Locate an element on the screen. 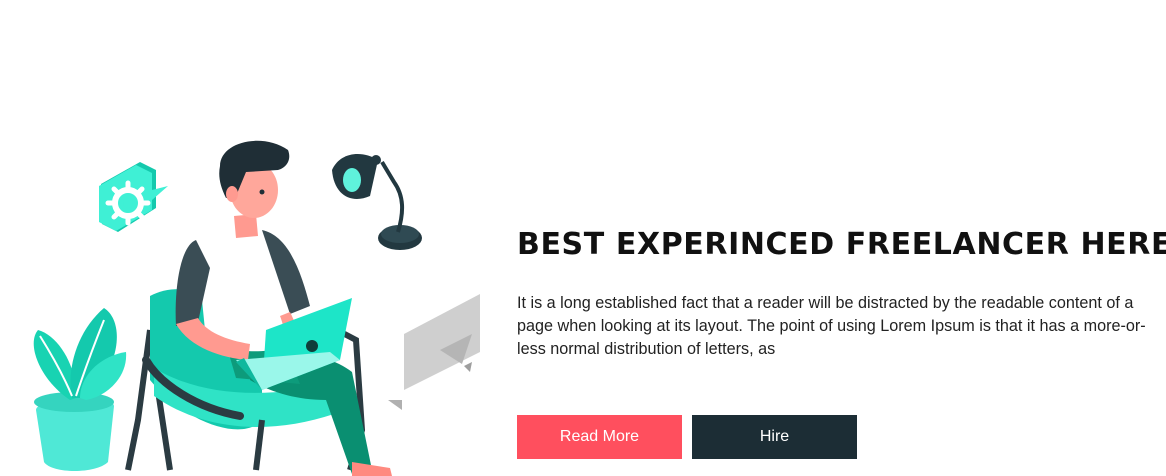 This screenshot has width=1166, height=476. floor-laptop is located at coordinates (434, 352).